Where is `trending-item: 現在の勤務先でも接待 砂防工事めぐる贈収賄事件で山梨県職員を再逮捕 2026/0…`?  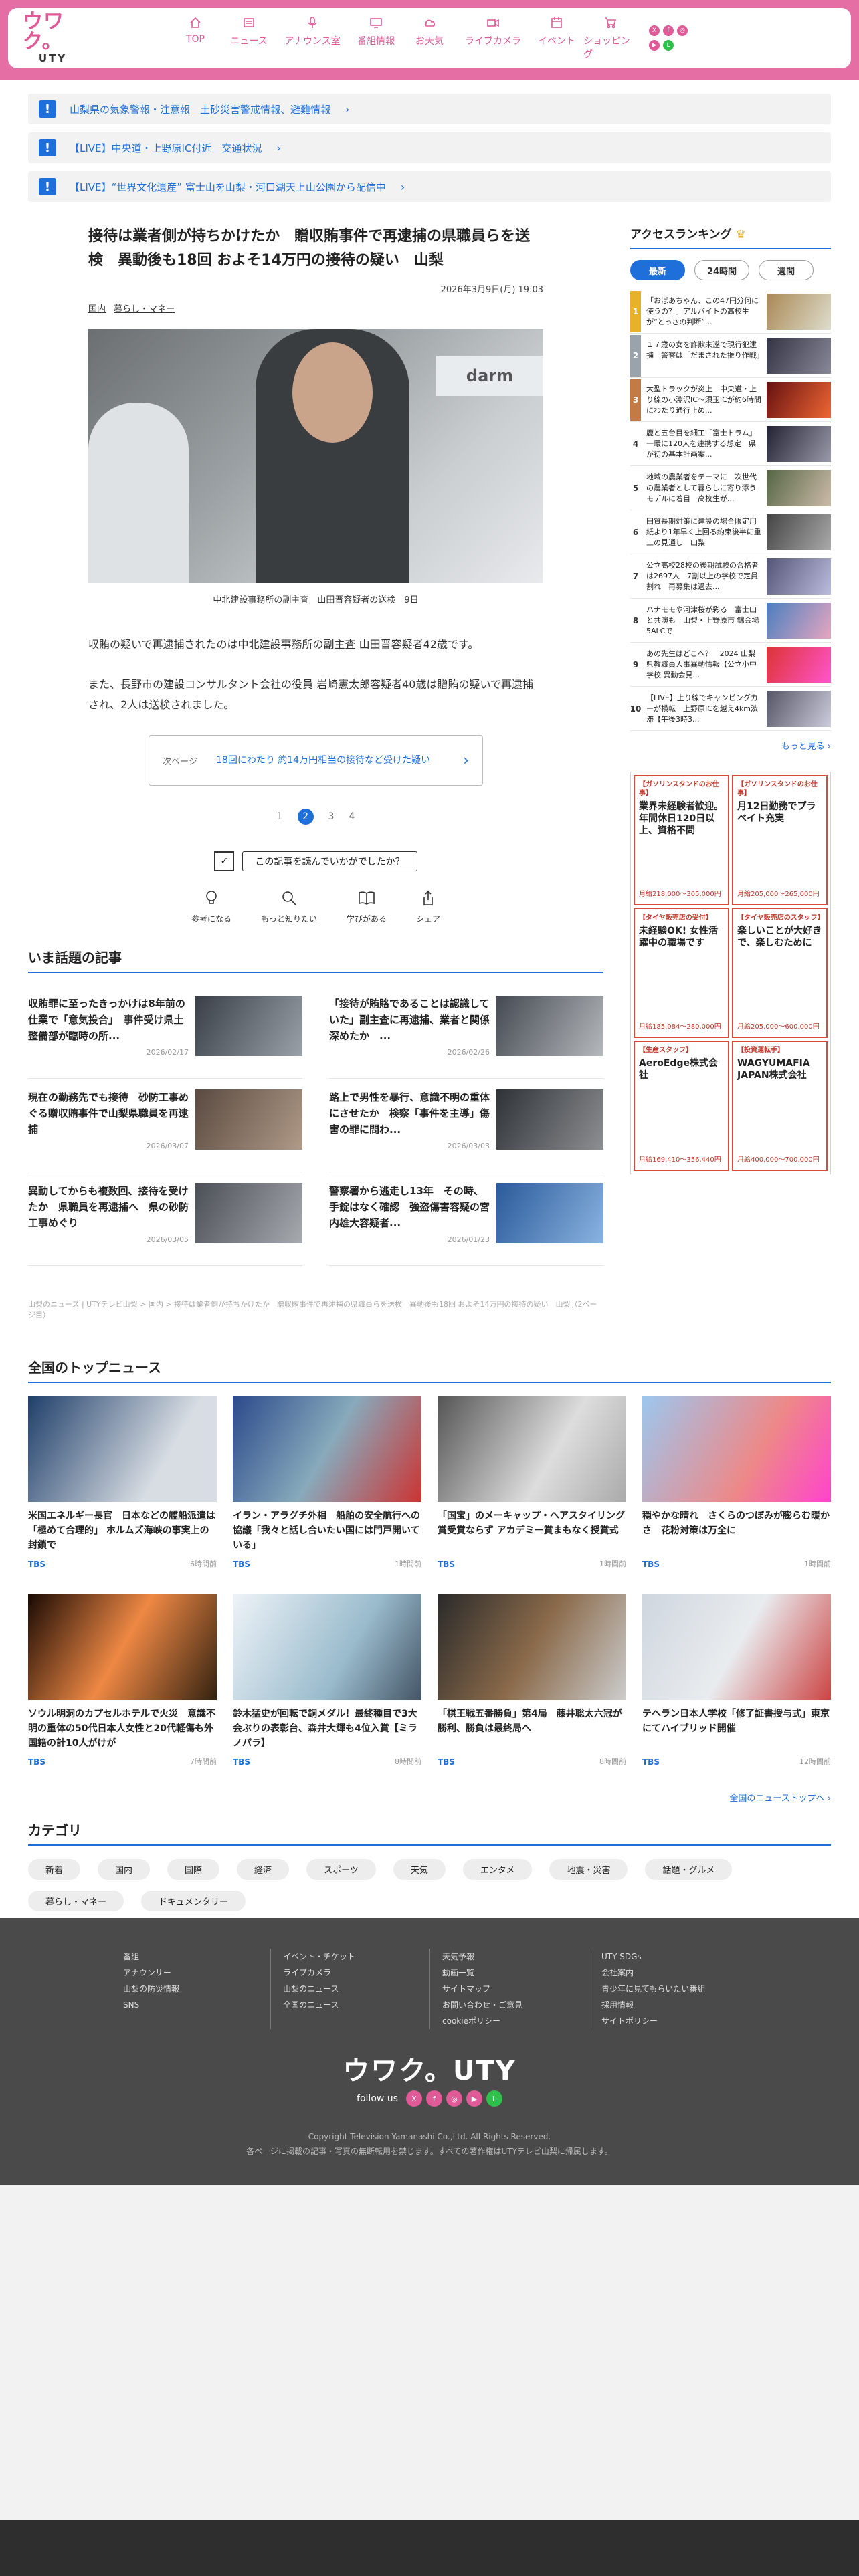 trending-item: 現在の勤務先でも接待 砂防工事めぐる贈収賄事件で山梨県職員を再逮捕 2026/0… is located at coordinates (165, 1125).